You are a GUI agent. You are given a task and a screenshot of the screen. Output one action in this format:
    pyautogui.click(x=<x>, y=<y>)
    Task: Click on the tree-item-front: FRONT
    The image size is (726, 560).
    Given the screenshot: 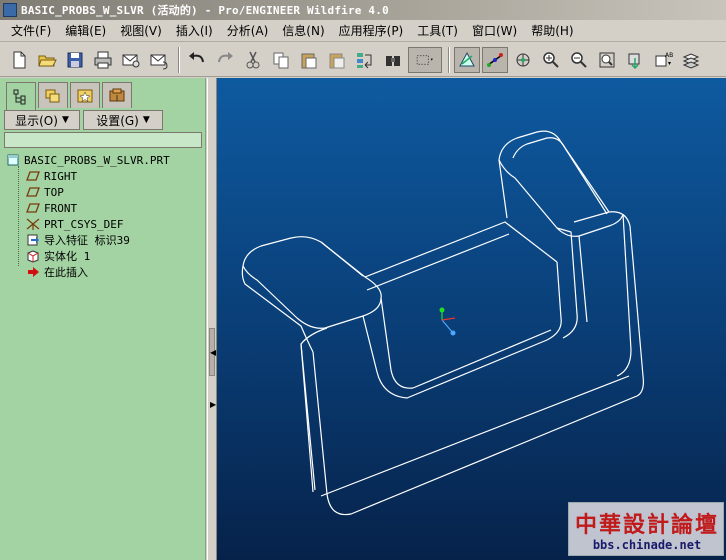 What is the action you would take?
    pyautogui.click(x=104, y=208)
    